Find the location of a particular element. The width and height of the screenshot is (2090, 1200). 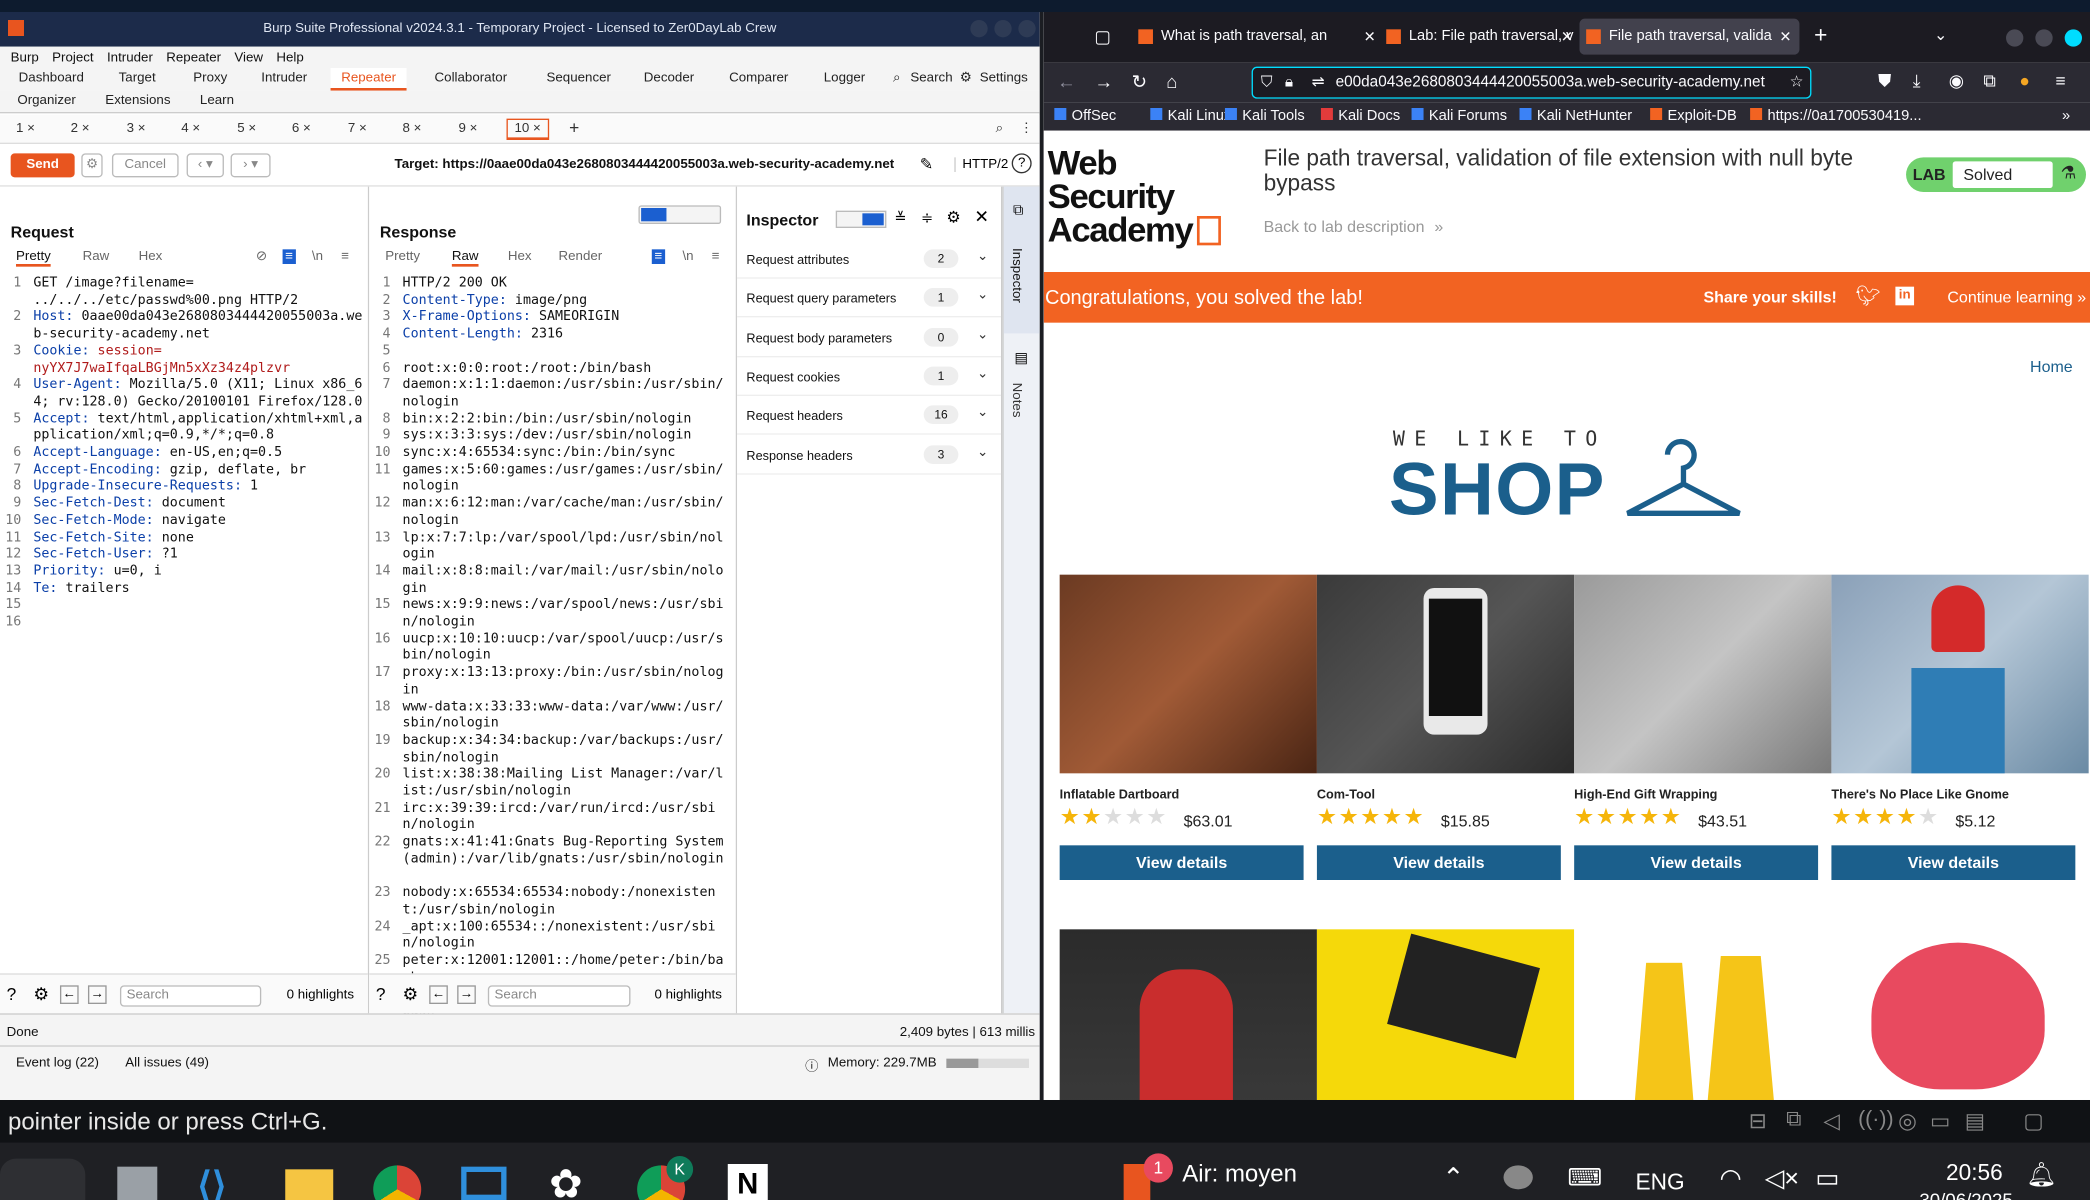

history-forward-button: › ▾ is located at coordinates (250, 165).